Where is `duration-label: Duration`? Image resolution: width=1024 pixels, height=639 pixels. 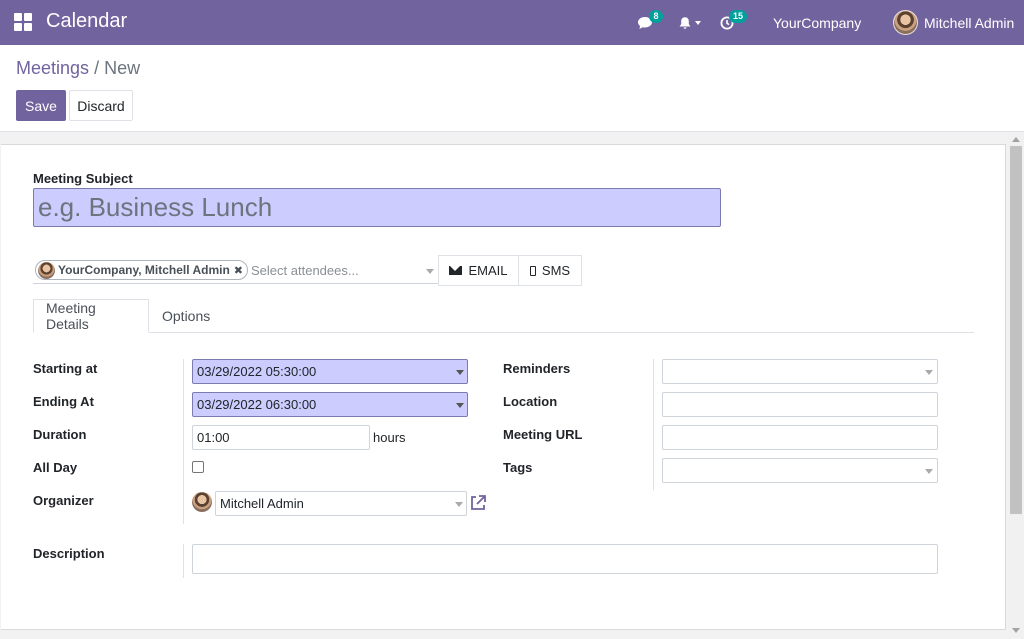 duration-label: Duration is located at coordinates (60, 434).